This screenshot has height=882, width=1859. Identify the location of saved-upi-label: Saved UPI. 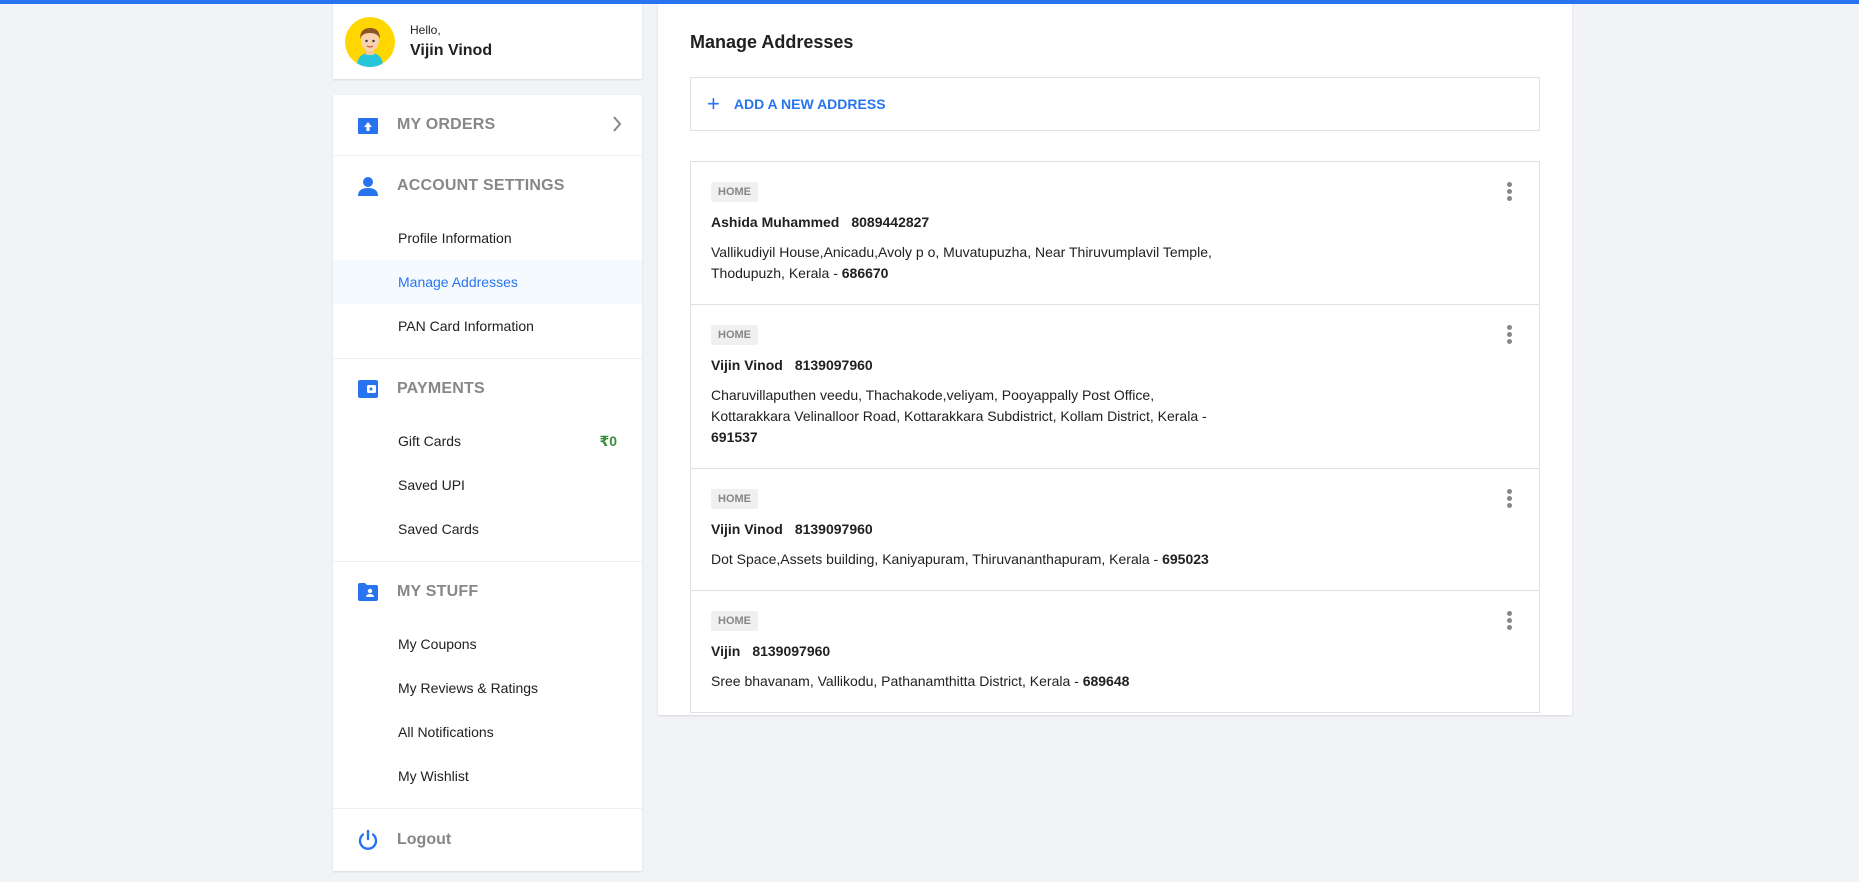
(431, 485).